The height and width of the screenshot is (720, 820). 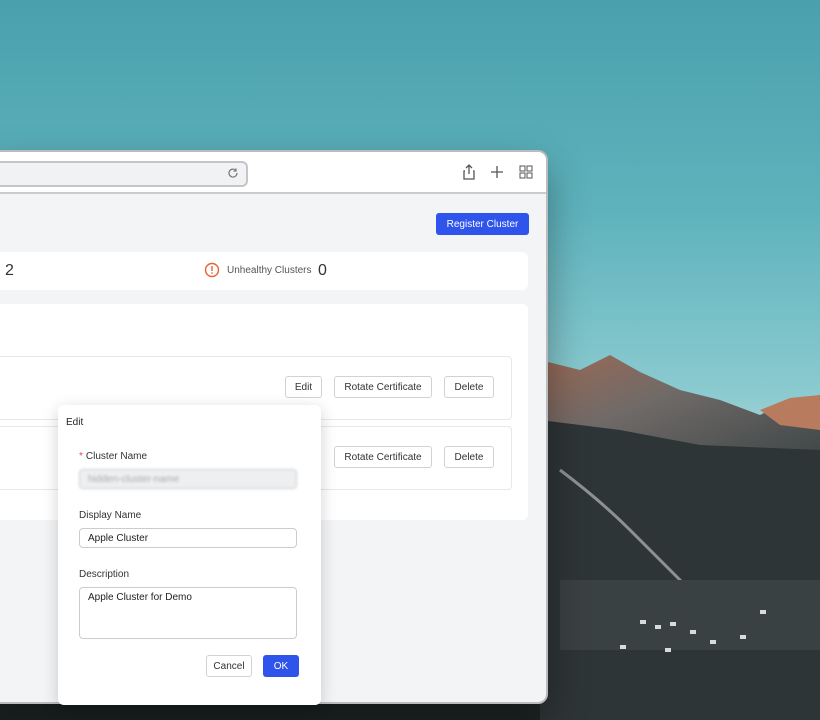 I want to click on cluster-stats-bar: 2 Unhealthy Clusters 0, so click(x=264, y=271).